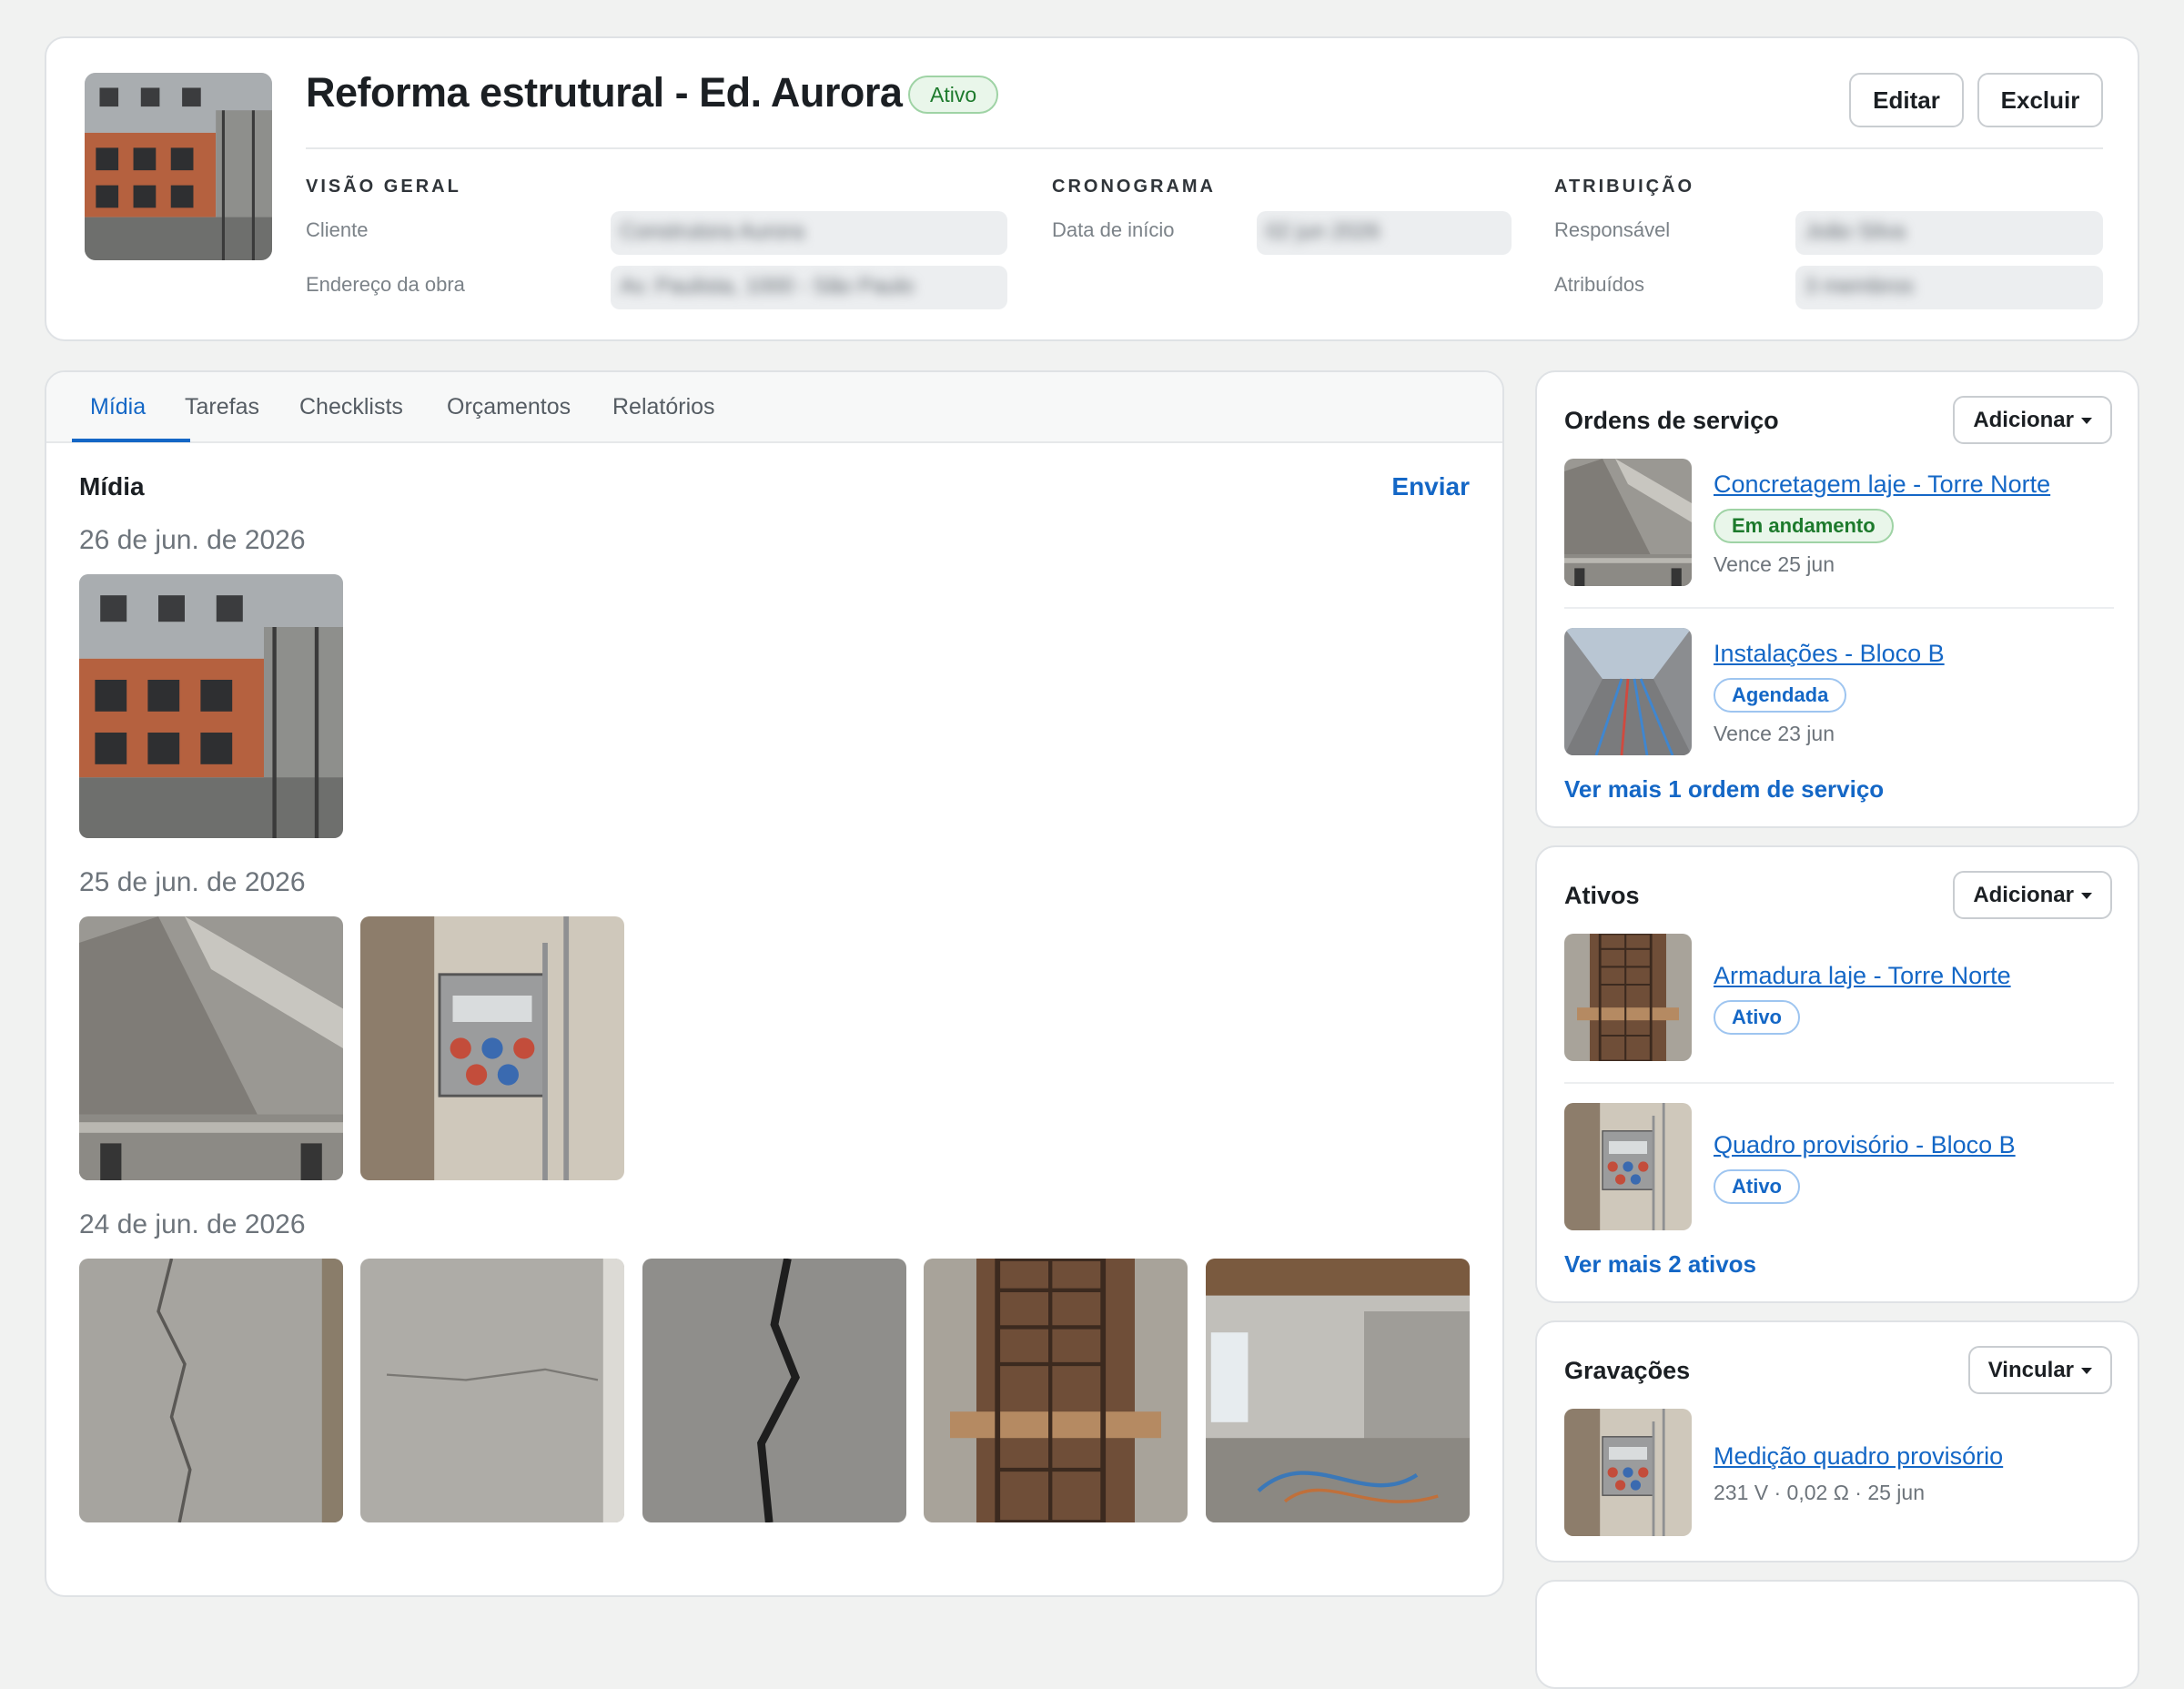  Describe the element at coordinates (1820, 1492) in the screenshot. I see `recording-meta: 231 V · 0,02 Ω · 25 jun` at that location.